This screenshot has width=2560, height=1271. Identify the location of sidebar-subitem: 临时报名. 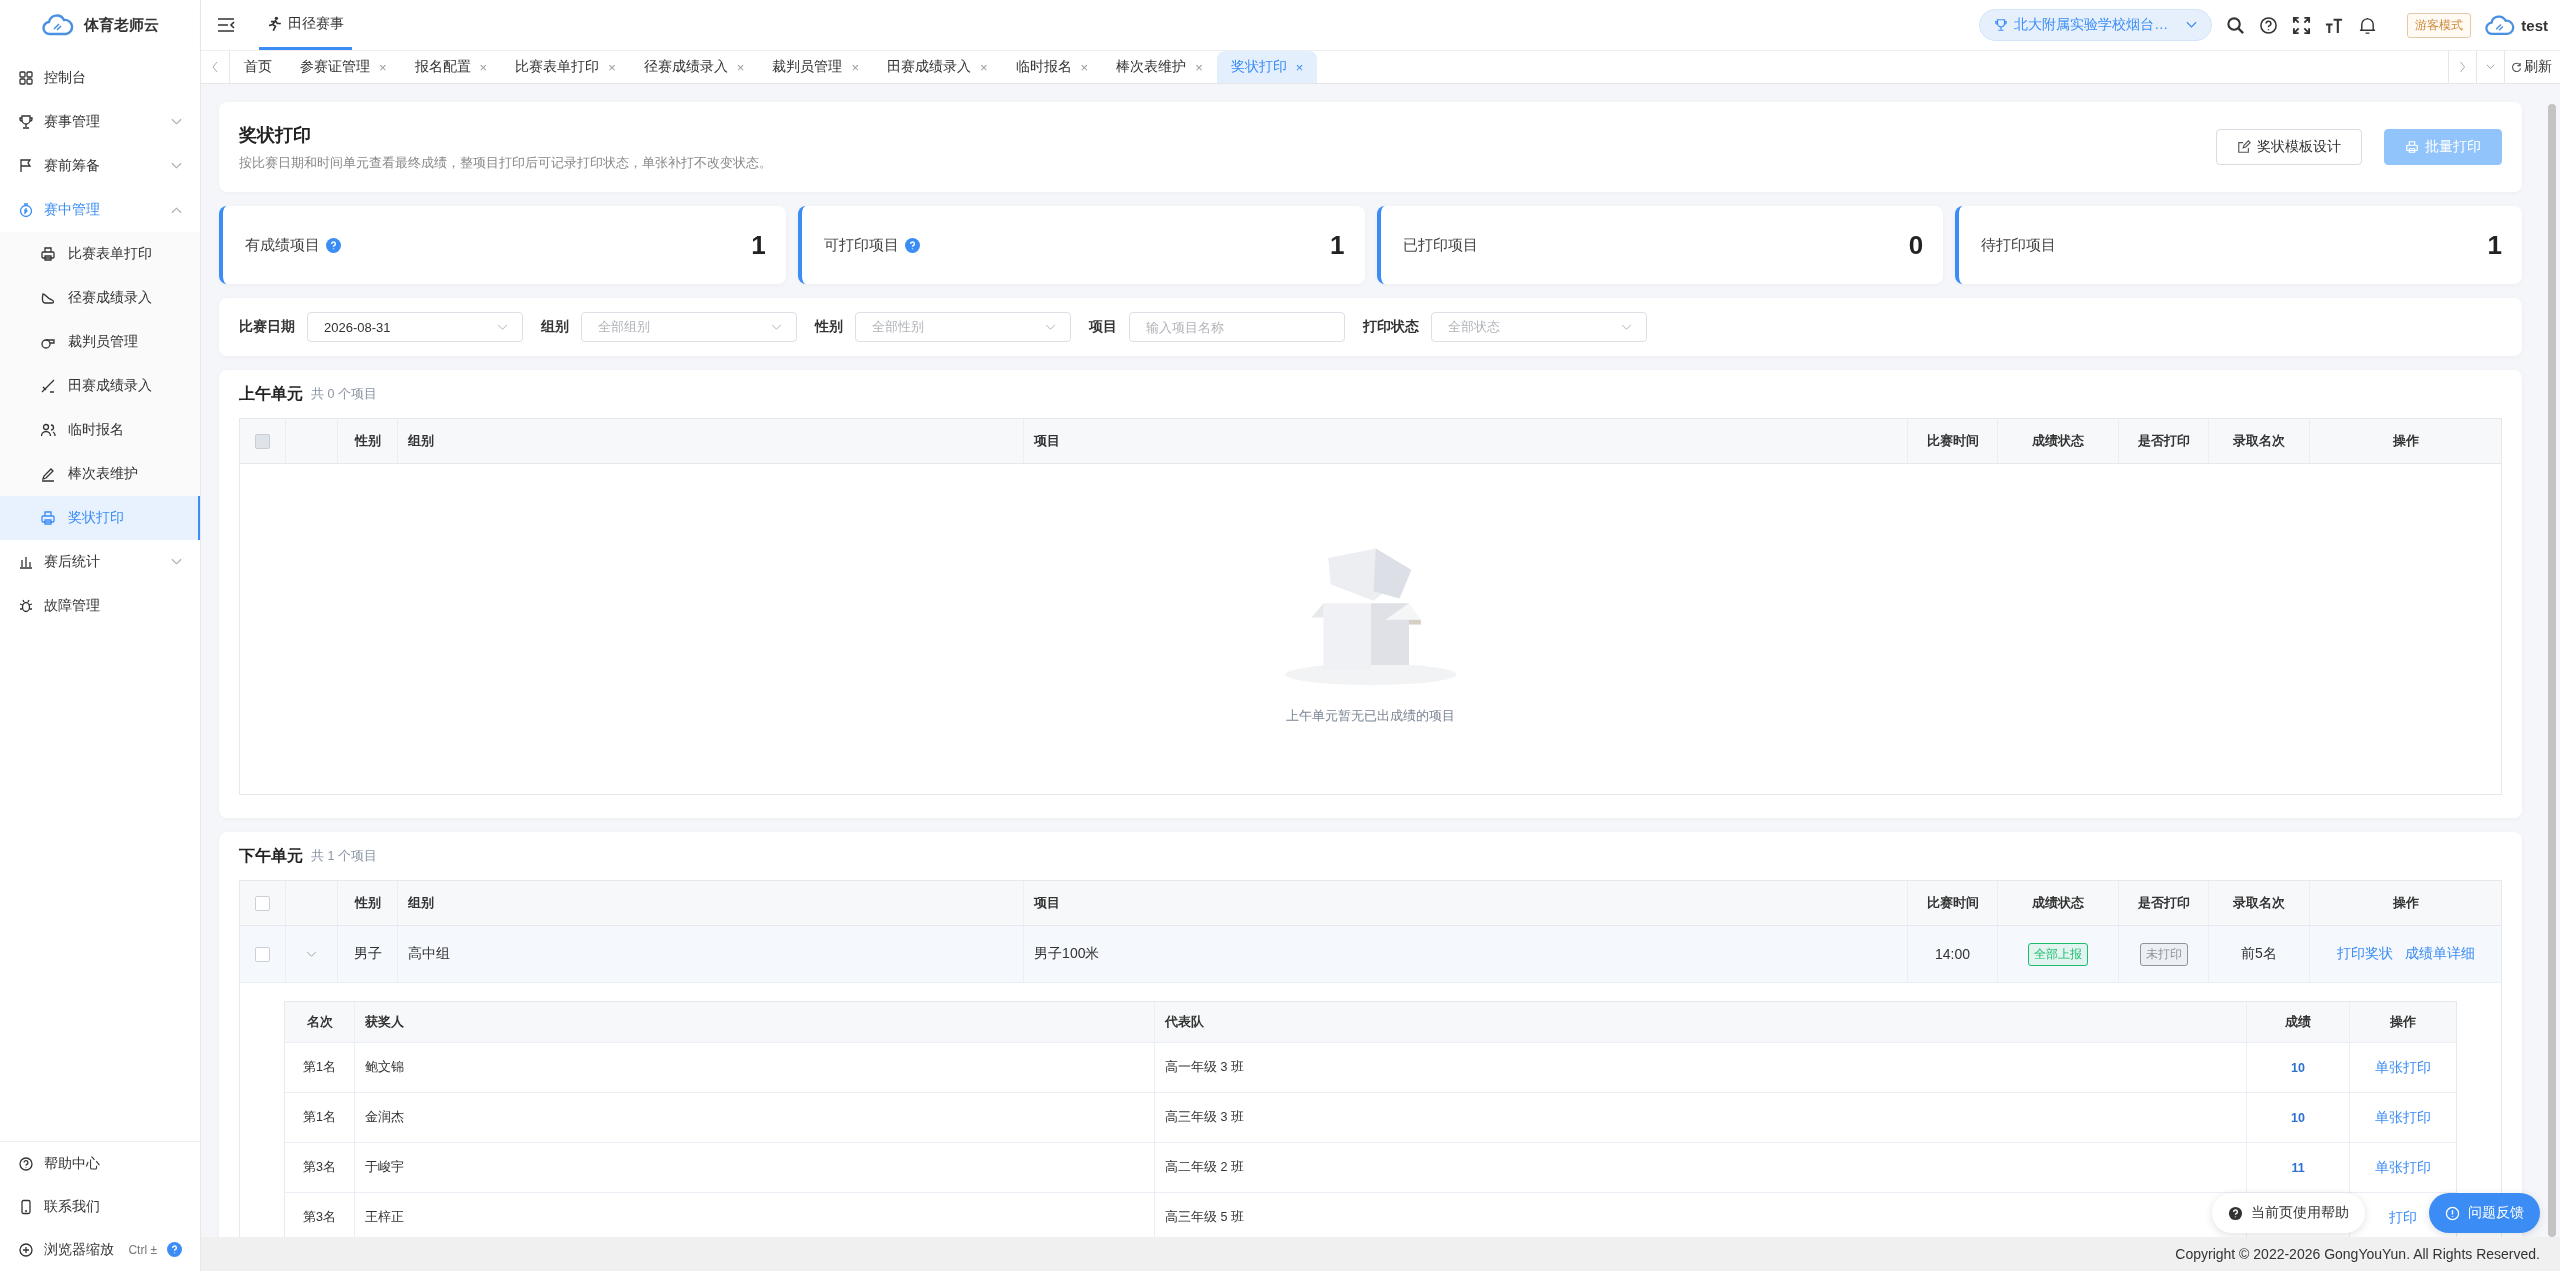
(100, 430).